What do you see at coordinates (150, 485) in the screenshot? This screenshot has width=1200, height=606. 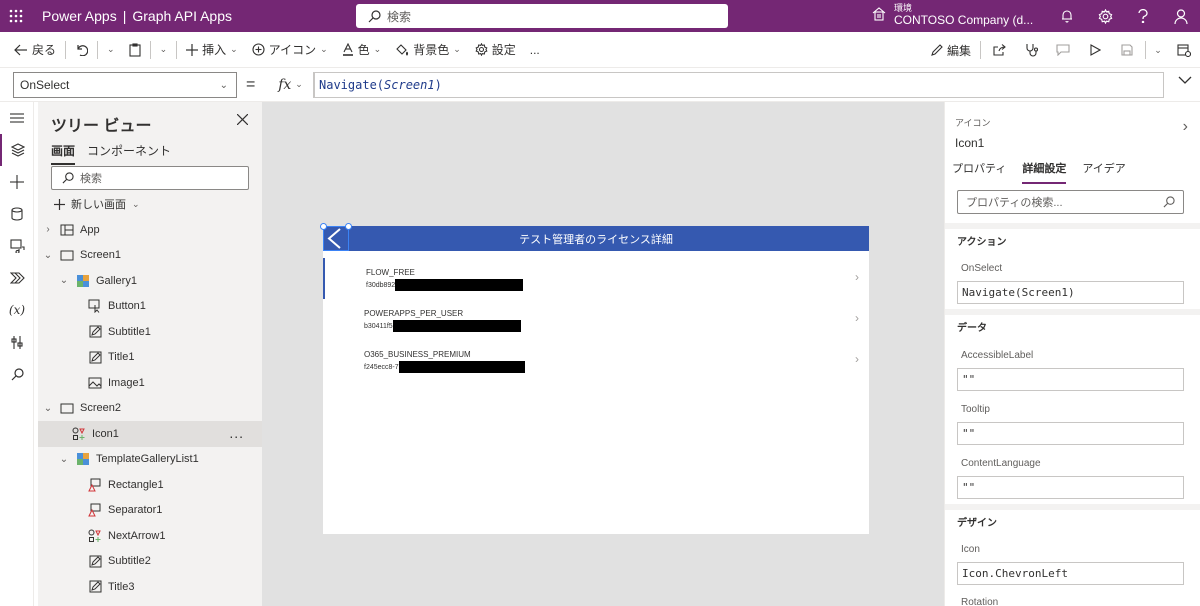 I see `tree-node-rectangle1: Rectangle1` at bounding box center [150, 485].